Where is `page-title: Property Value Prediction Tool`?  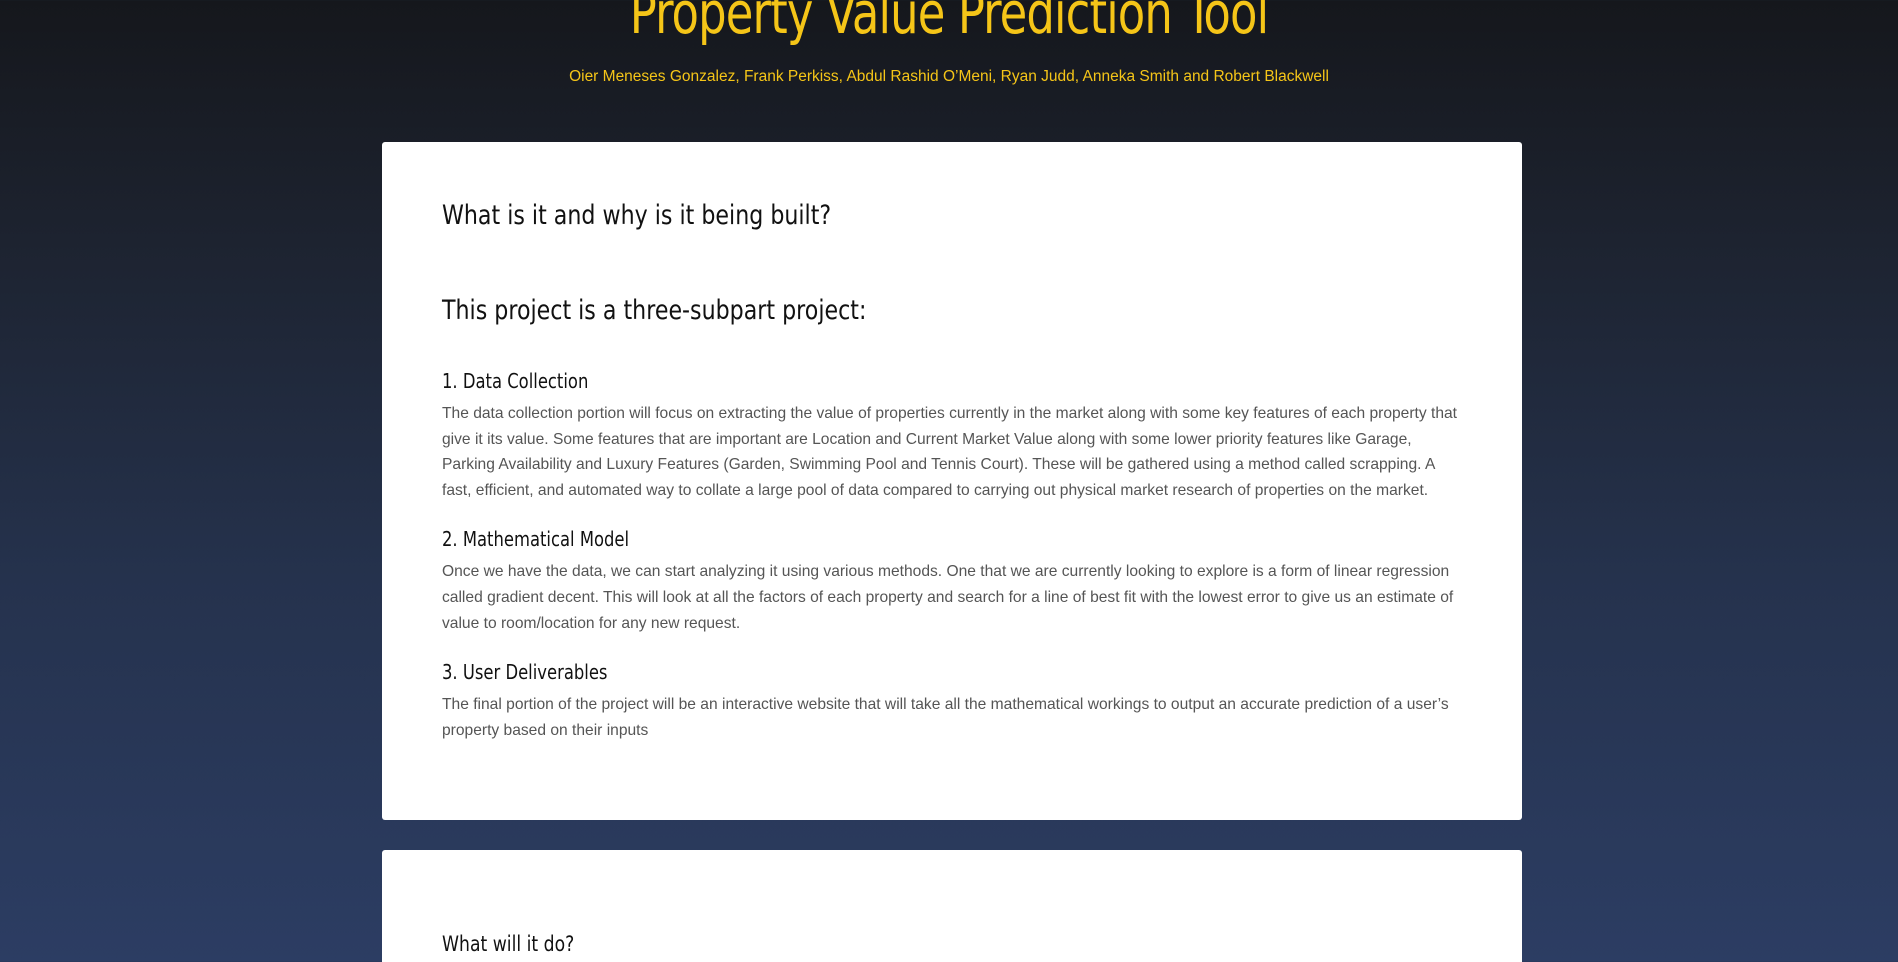
page-title: Property Value Prediction Tool is located at coordinates (949, 23).